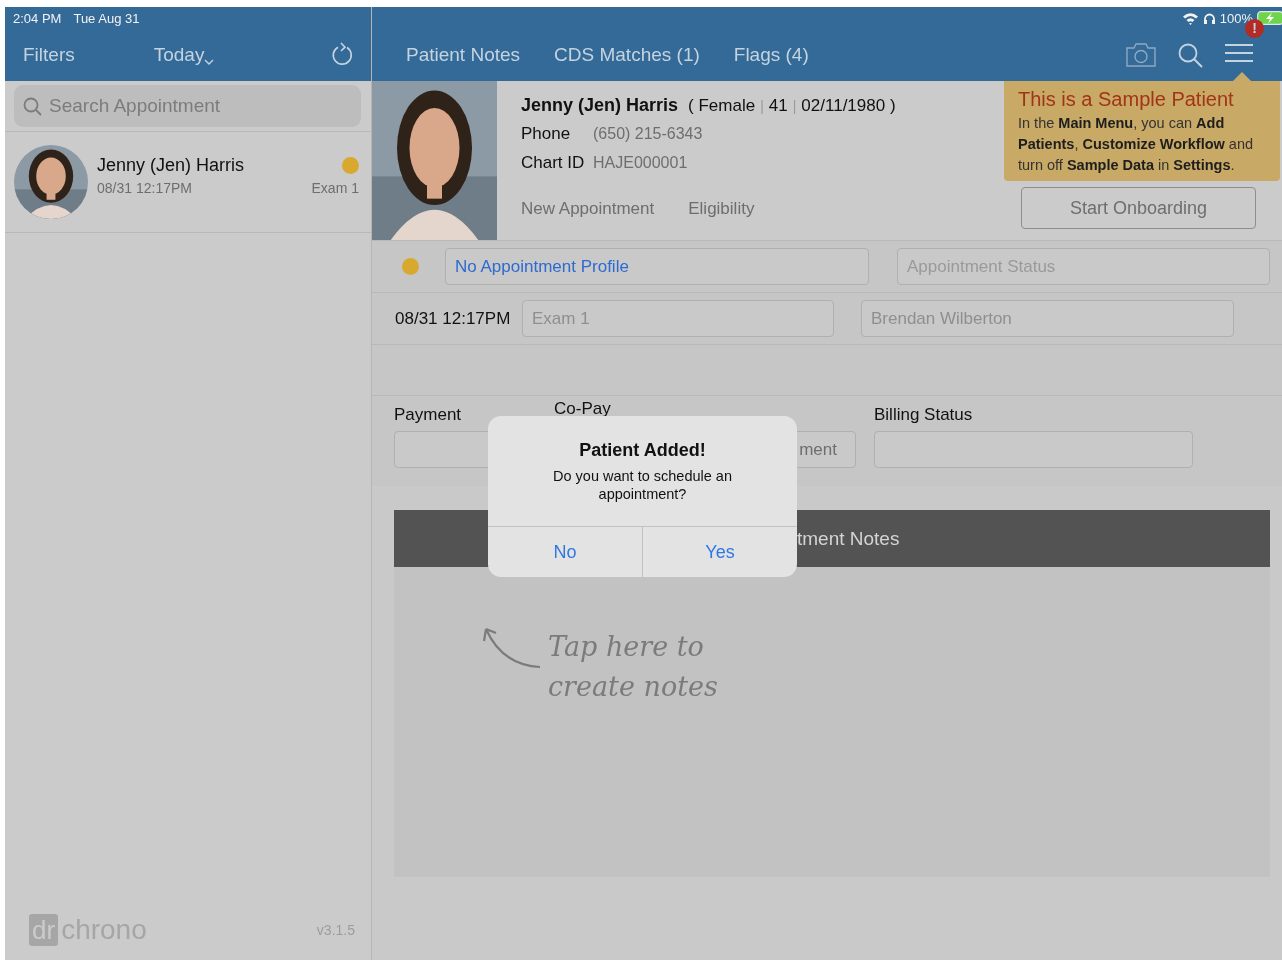 This screenshot has height=960, width=1282. Describe the element at coordinates (1136, 144) in the screenshot. I see `tooltip-text: In the Main Menu, you can Add Patients, Customize Workflow and turn off Sample Data in Settings.` at that location.